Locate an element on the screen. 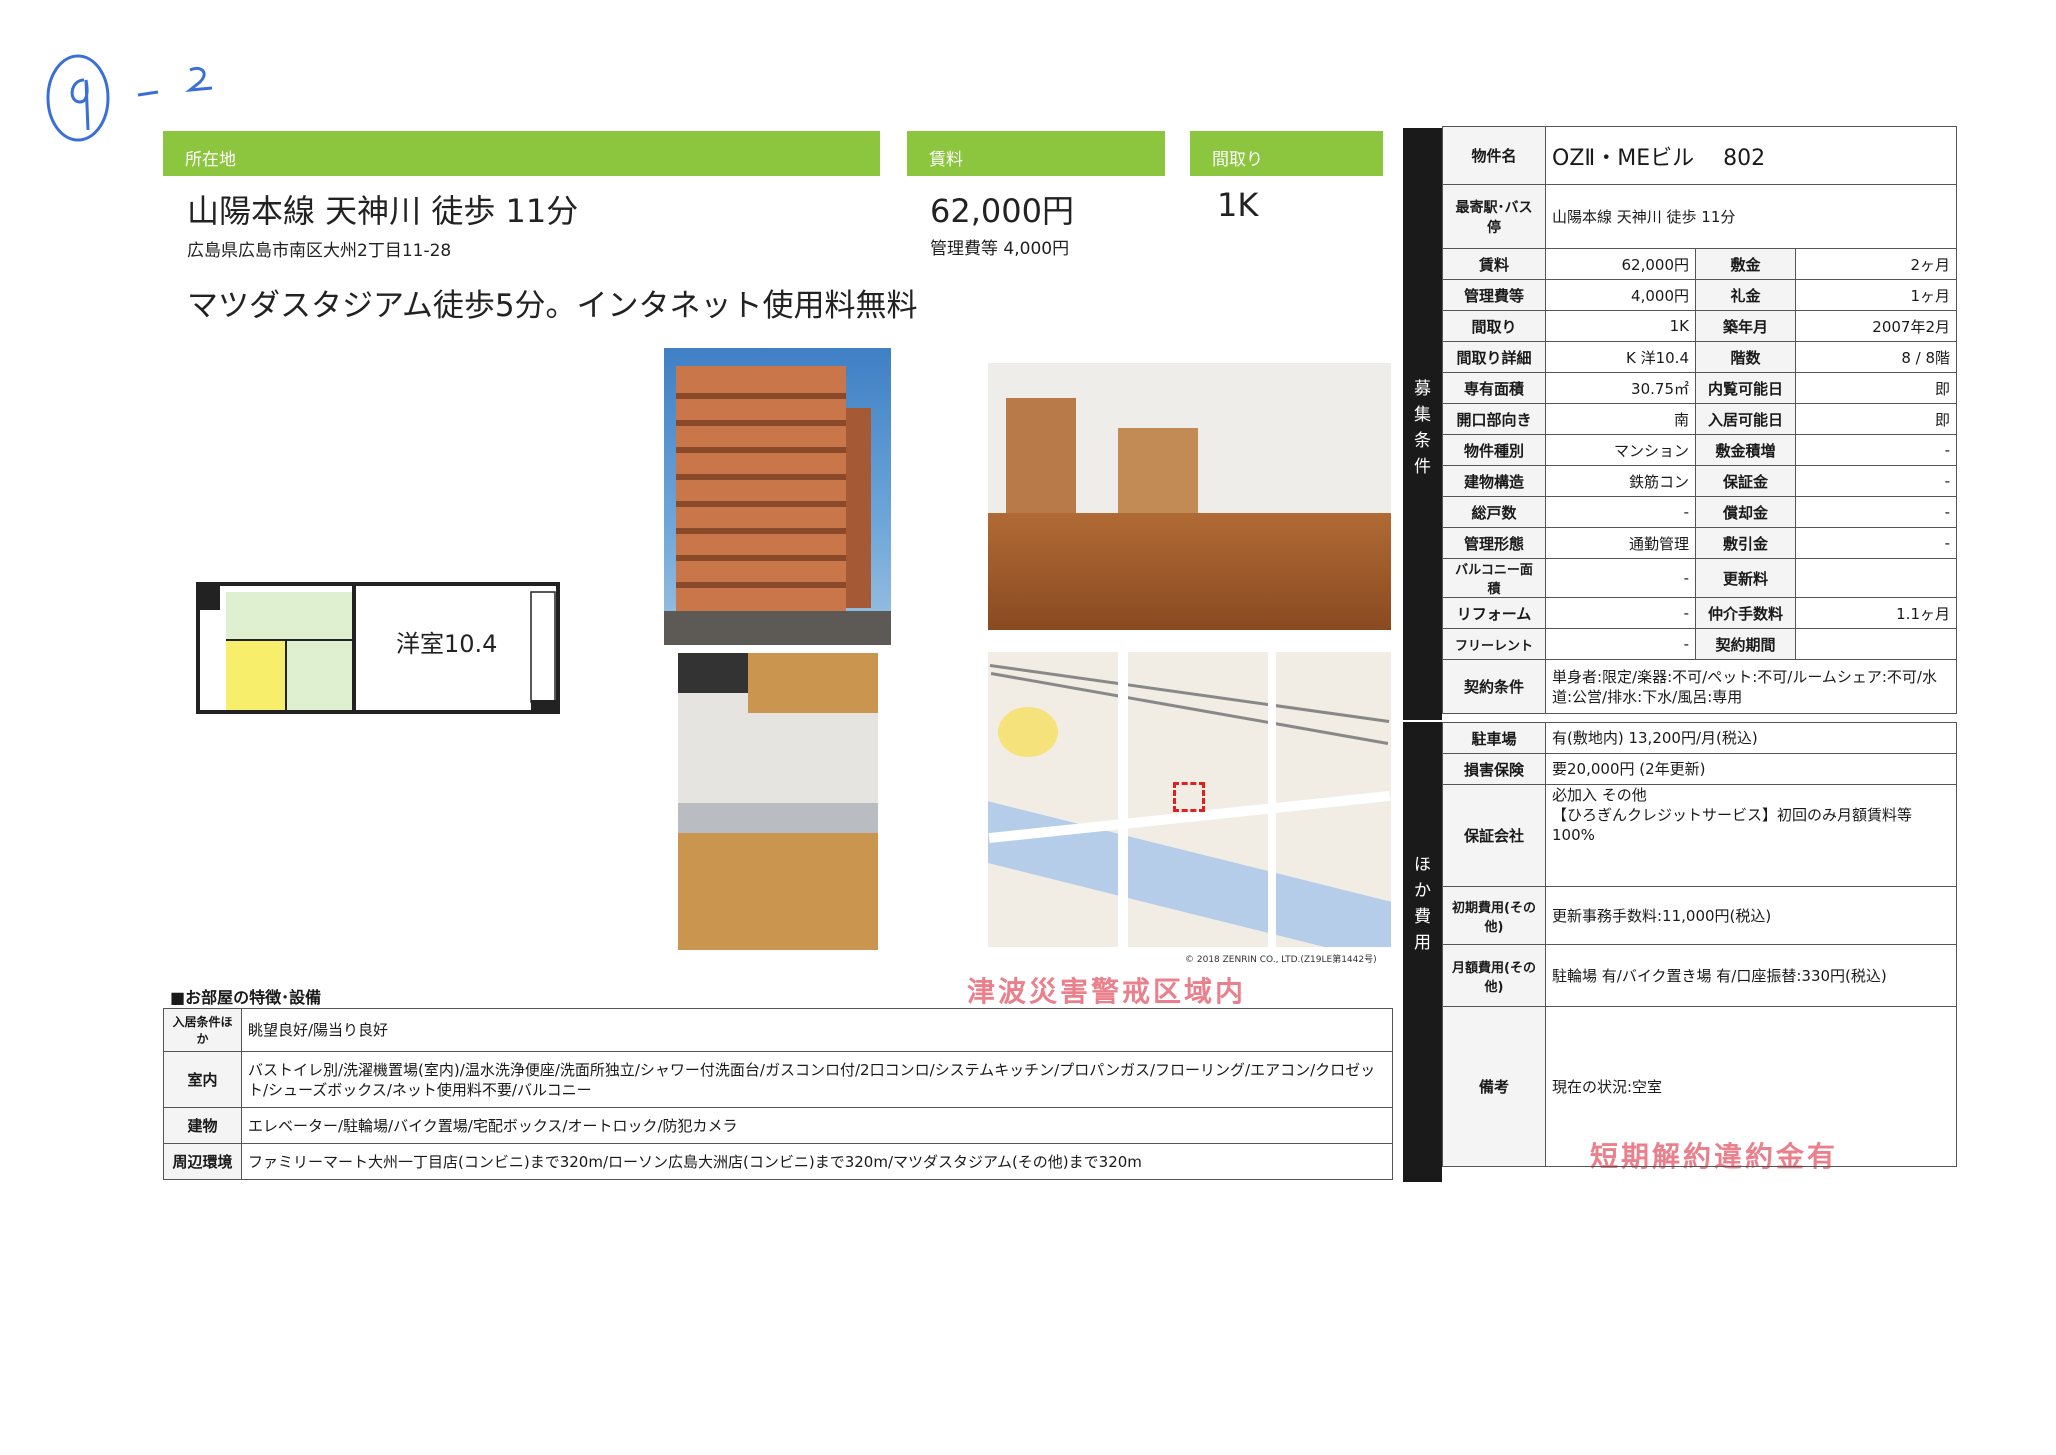 The width and height of the screenshot is (2056, 1455). property-field-value: 通勤管理 is located at coordinates (1620, 543).